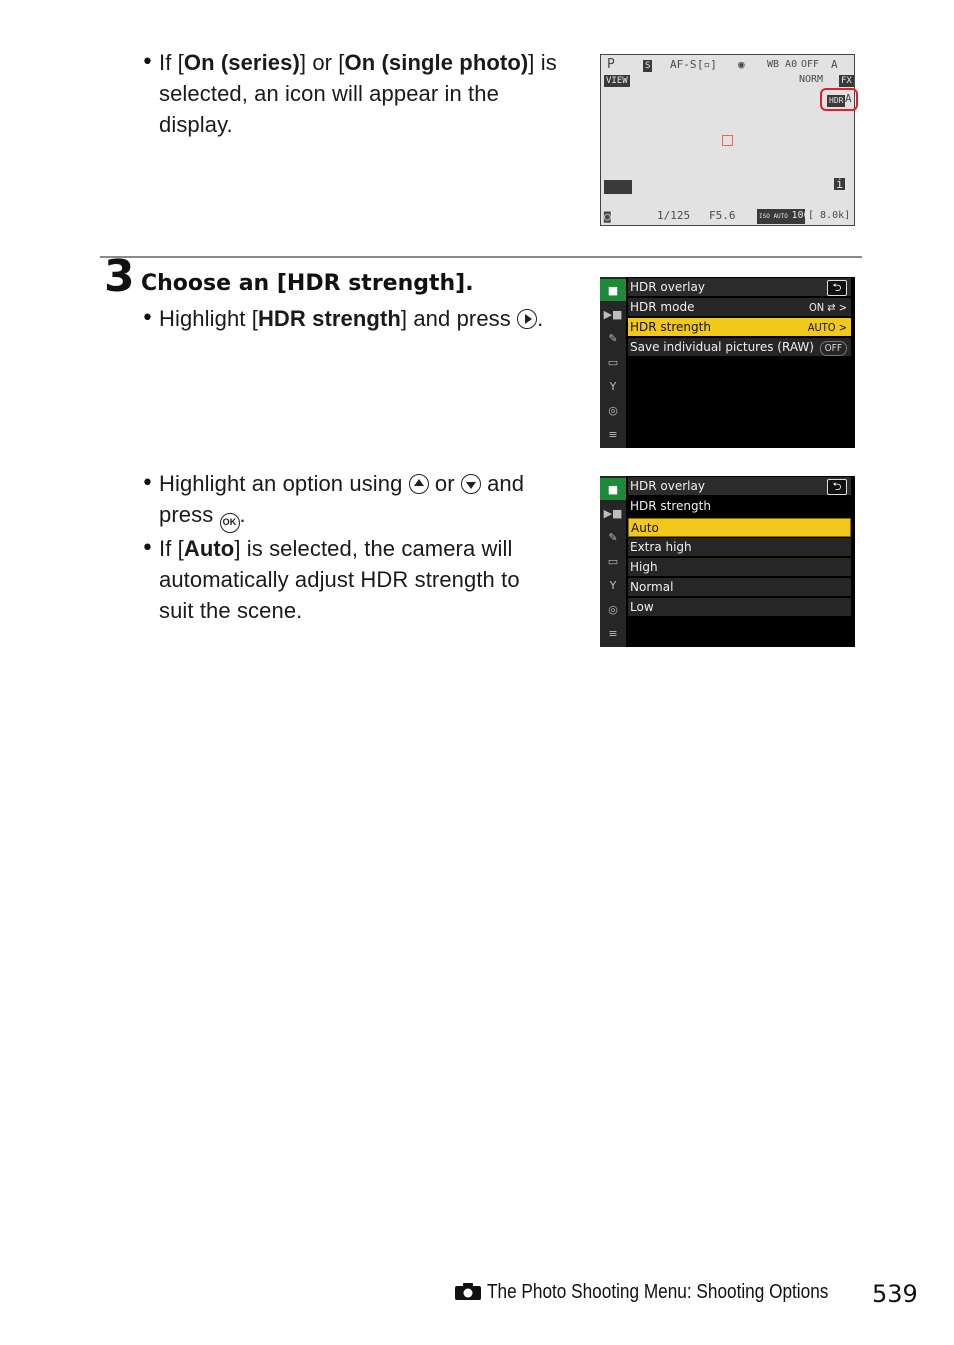 The width and height of the screenshot is (954, 1345). I want to click on text: or, so click(444, 483).